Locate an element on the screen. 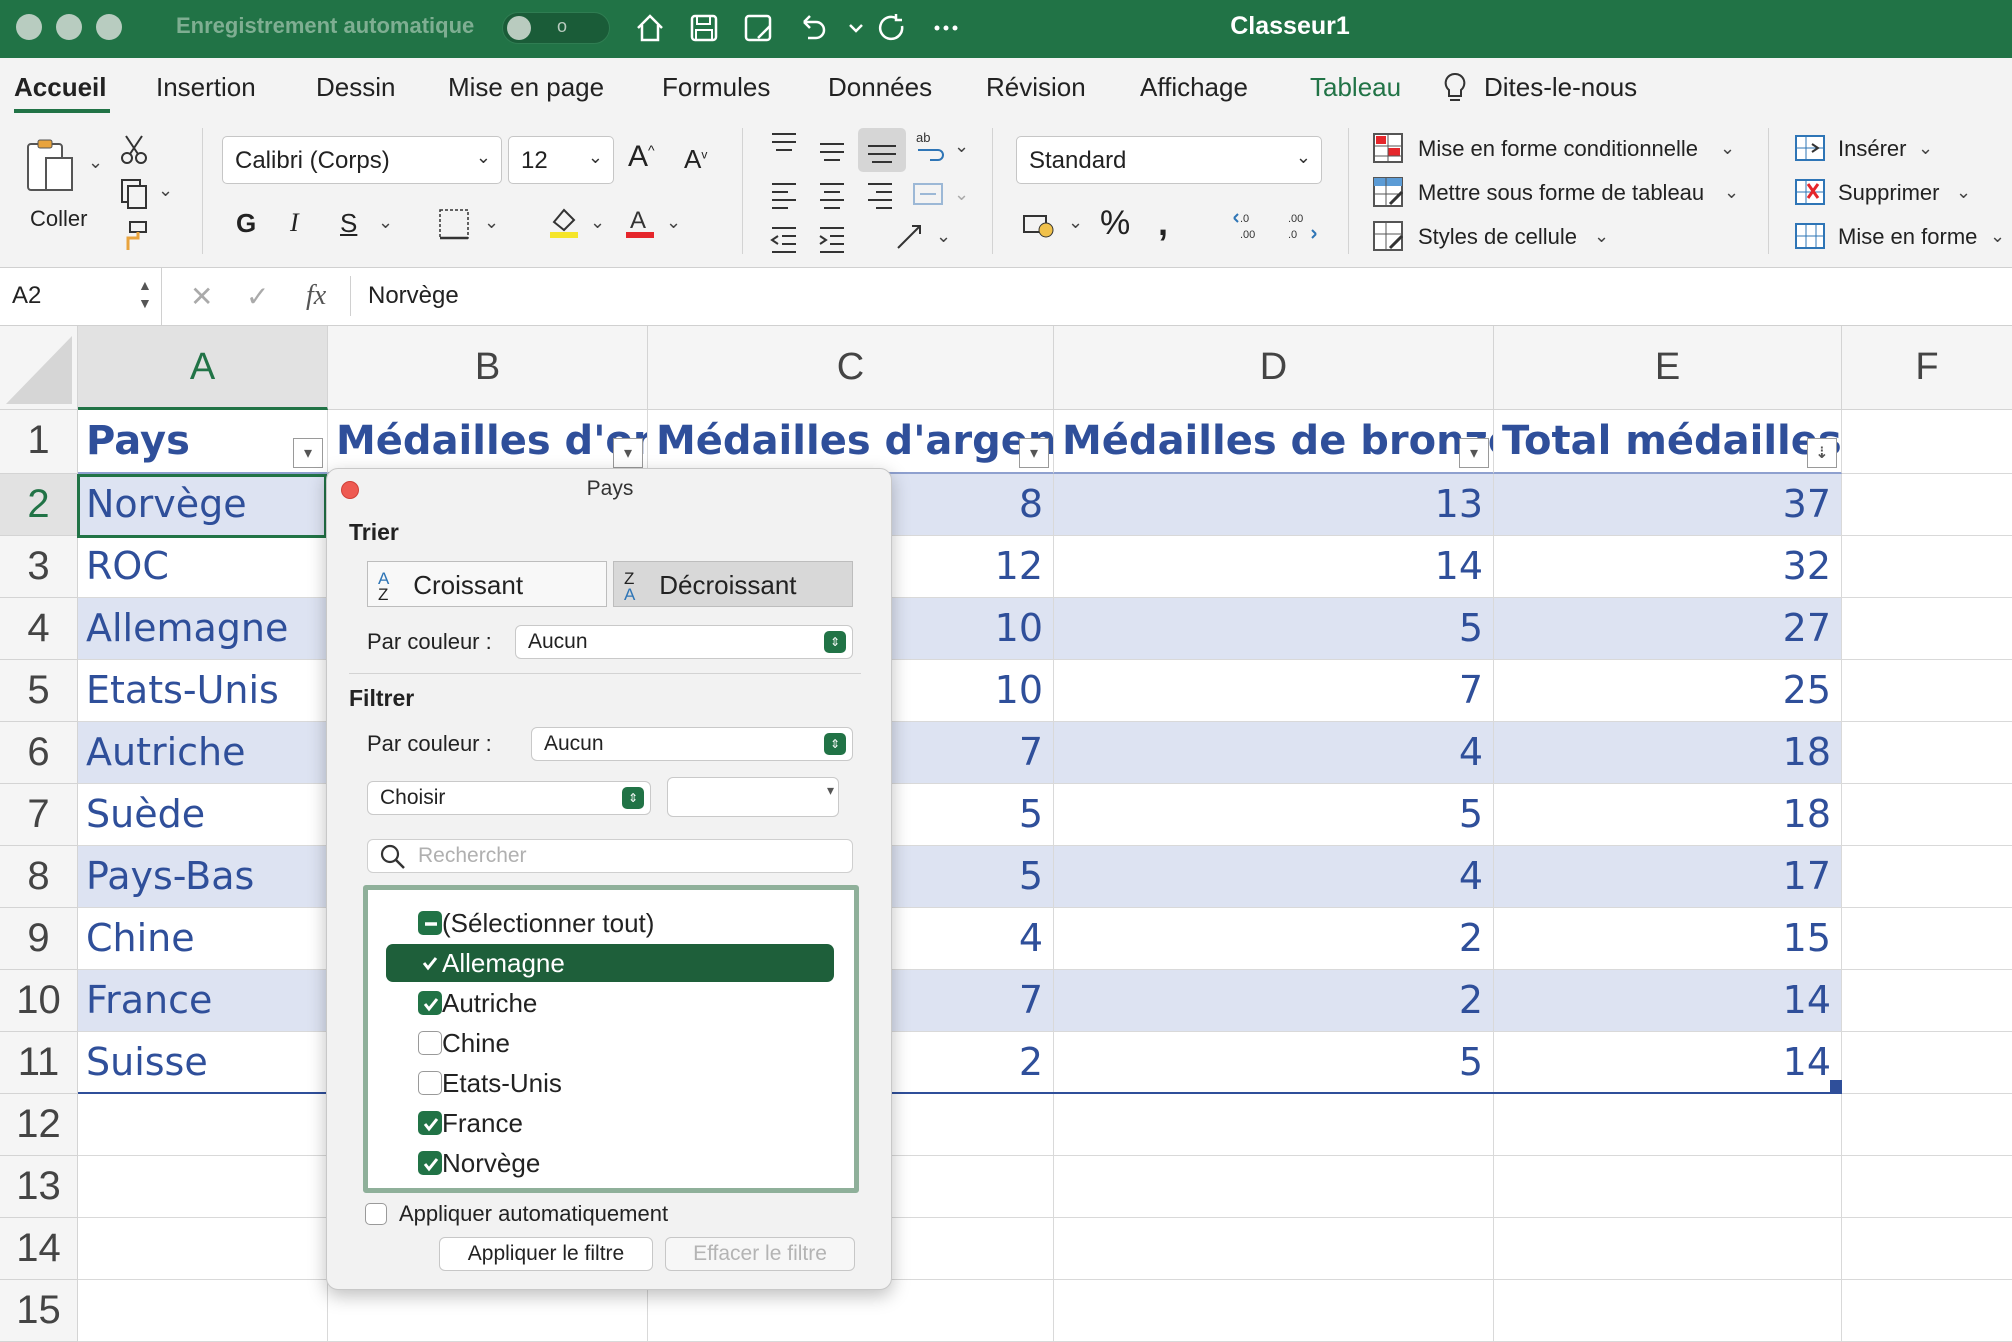  popover-close-button is located at coordinates (350, 490).